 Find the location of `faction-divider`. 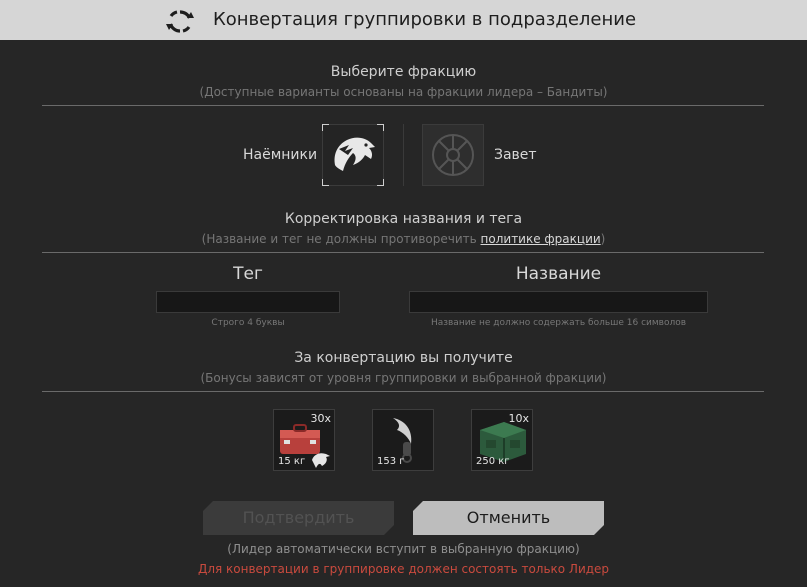

faction-divider is located at coordinates (403, 155).